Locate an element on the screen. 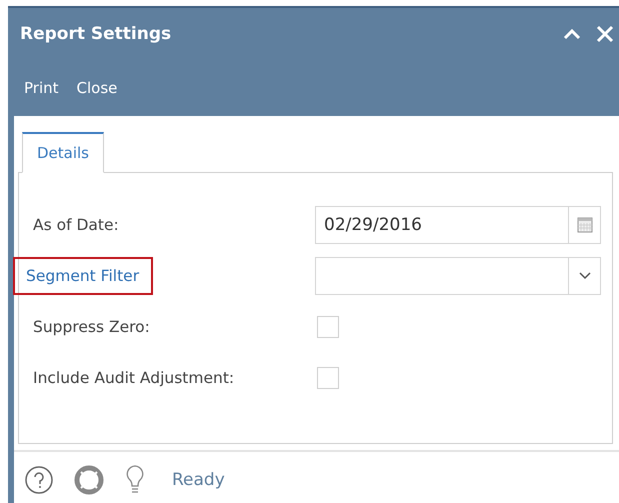 Image resolution: width=619 pixels, height=503 pixels. help-icon is located at coordinates (39, 480).